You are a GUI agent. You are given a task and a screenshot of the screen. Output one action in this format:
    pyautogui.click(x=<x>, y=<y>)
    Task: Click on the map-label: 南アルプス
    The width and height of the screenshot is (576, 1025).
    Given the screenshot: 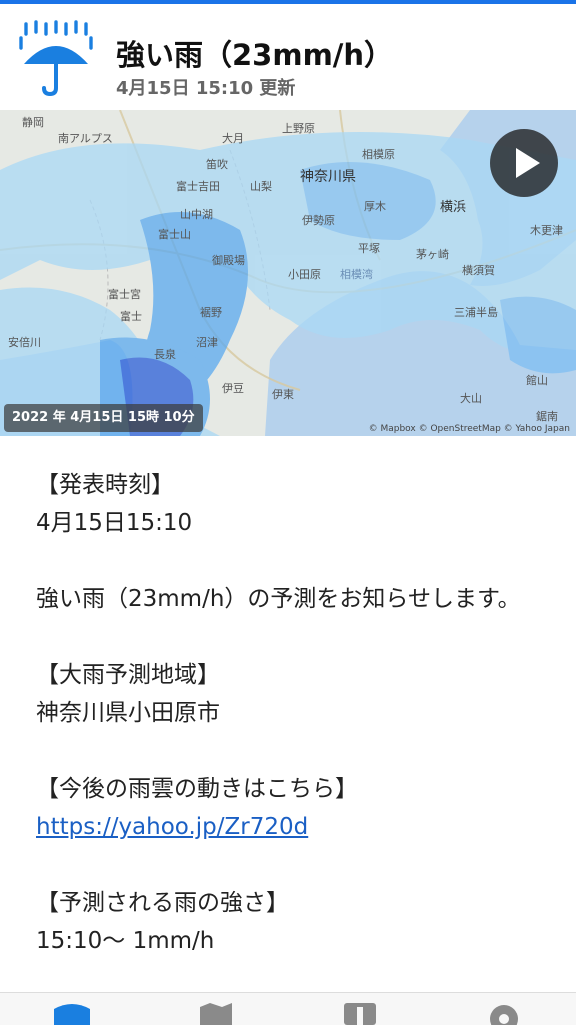 What is the action you would take?
    pyautogui.click(x=85, y=138)
    